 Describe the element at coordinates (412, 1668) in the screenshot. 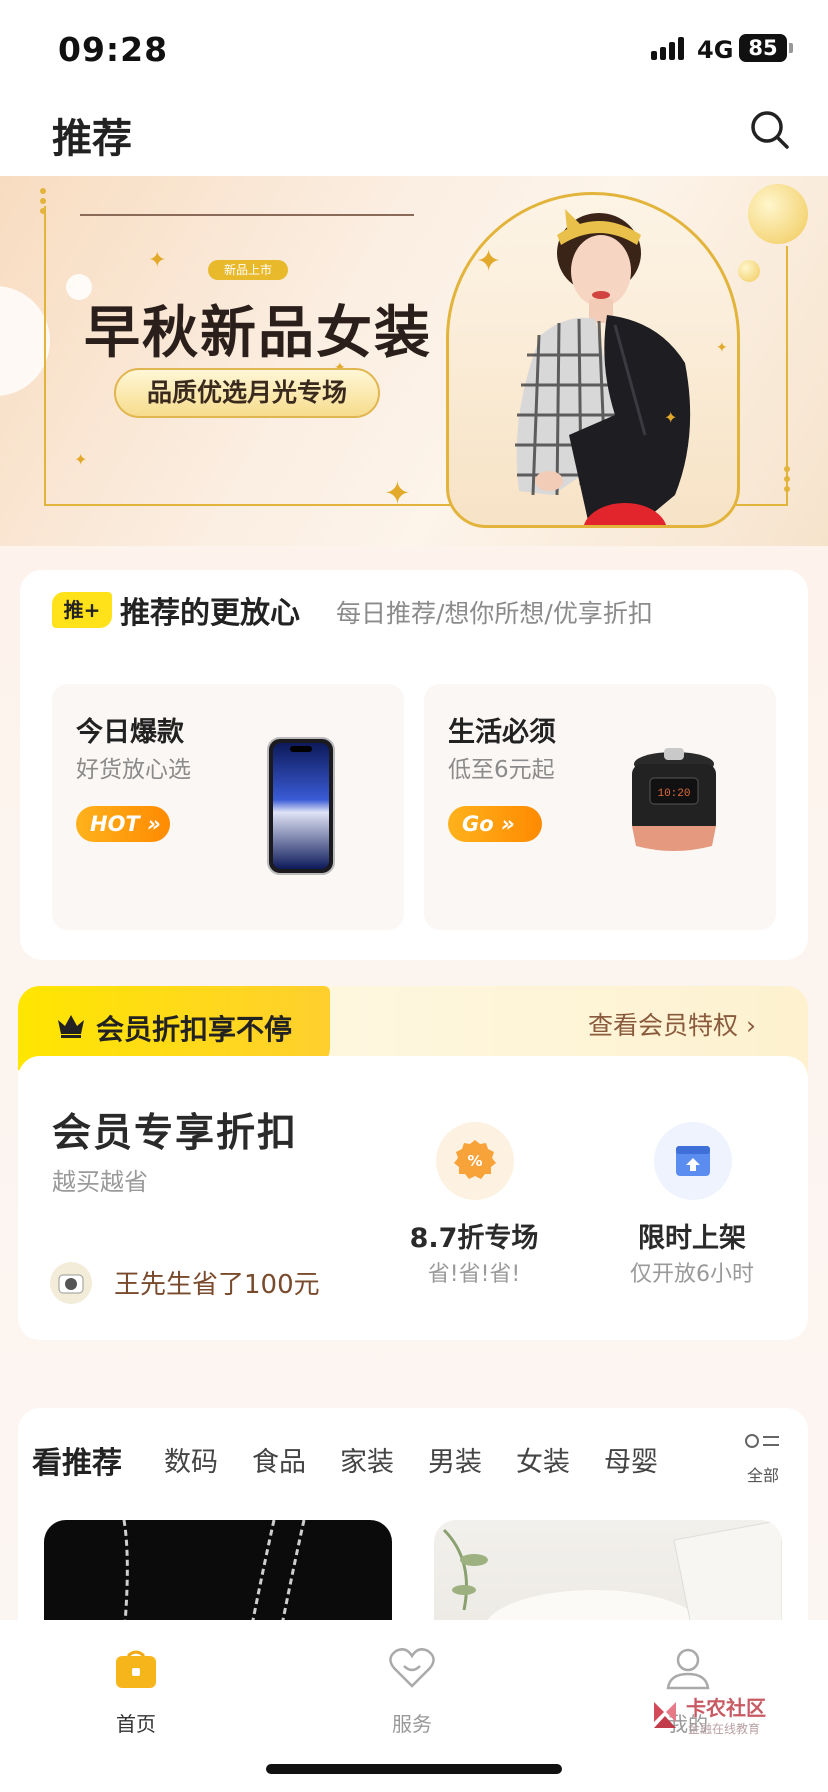

I see `heart-icon` at that location.